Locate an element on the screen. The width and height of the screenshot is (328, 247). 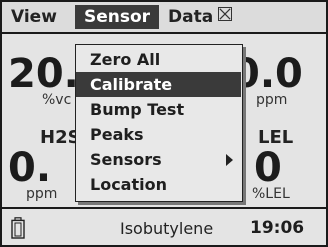
menu-item-zero-all: Zero All is located at coordinates (158, 59).